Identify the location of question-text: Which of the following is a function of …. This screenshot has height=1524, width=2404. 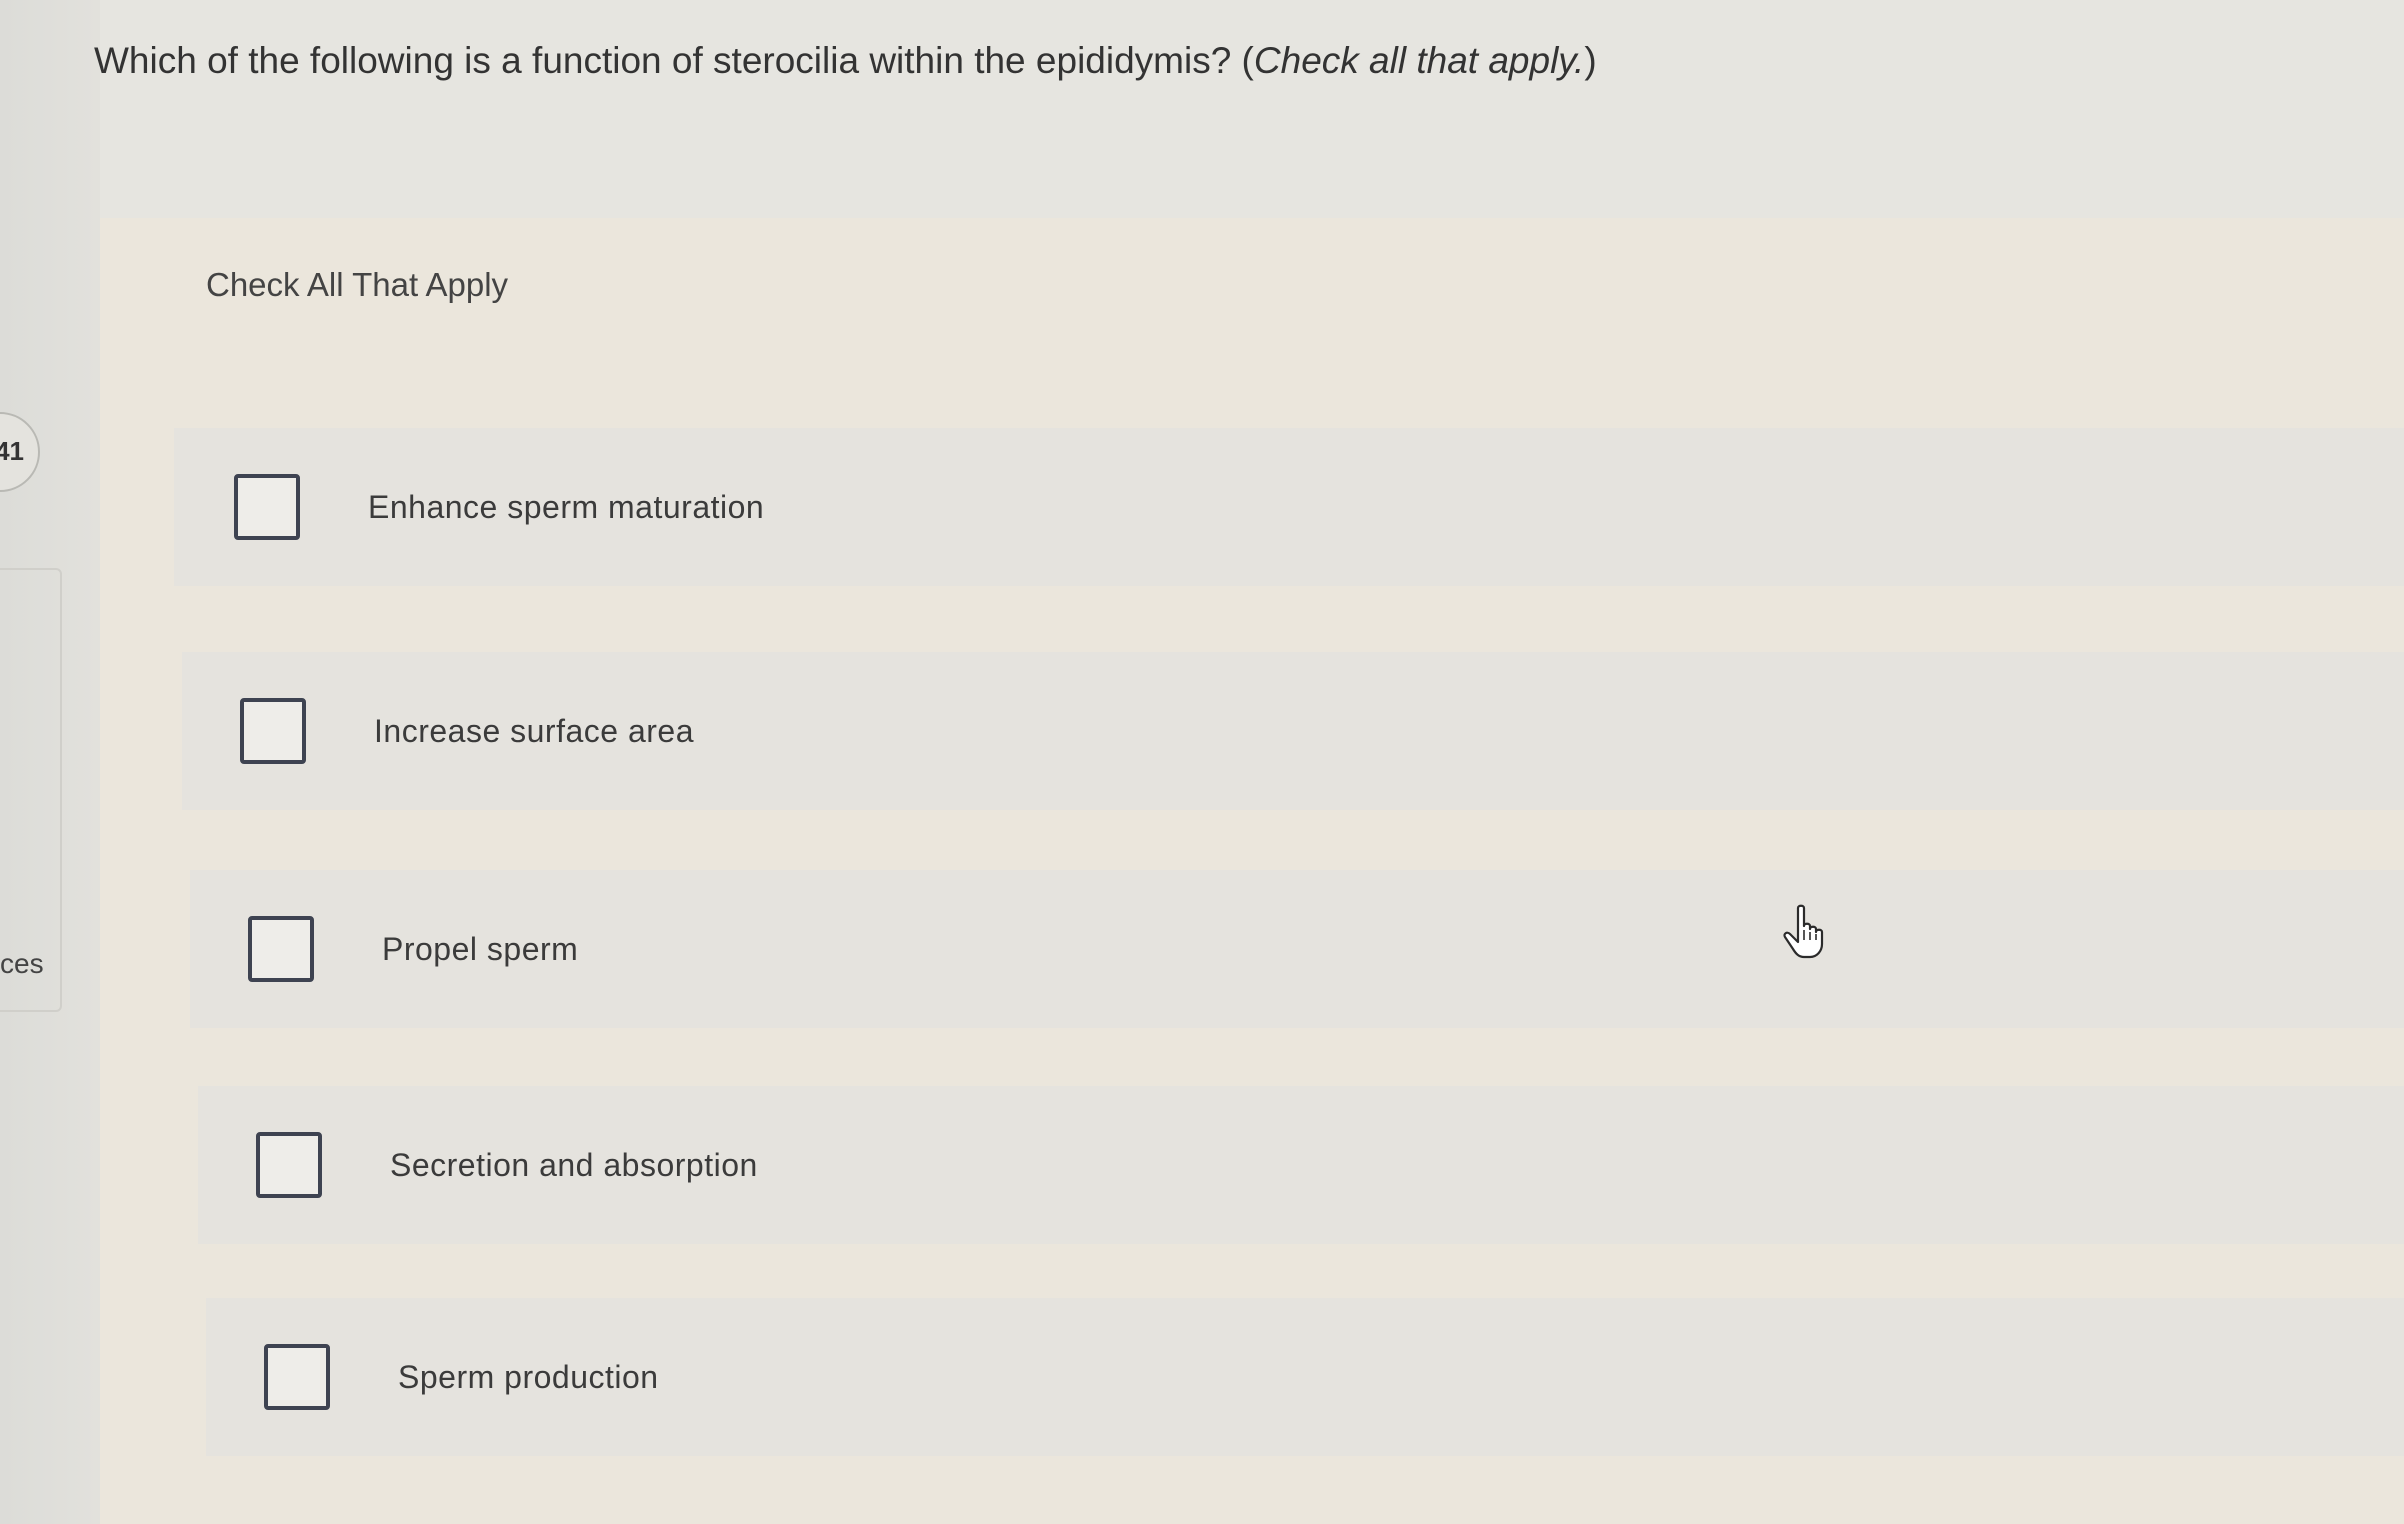
(1194, 61).